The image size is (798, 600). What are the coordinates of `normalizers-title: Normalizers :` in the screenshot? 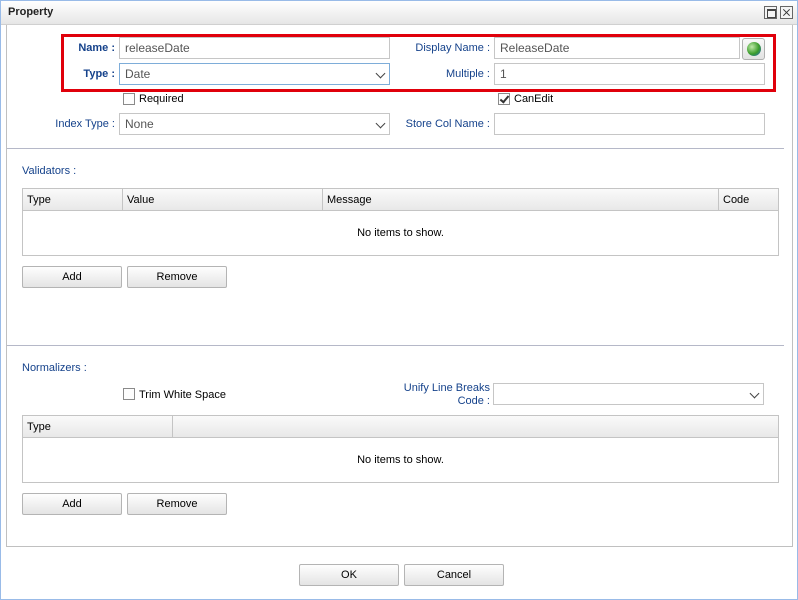 It's located at (54, 368).